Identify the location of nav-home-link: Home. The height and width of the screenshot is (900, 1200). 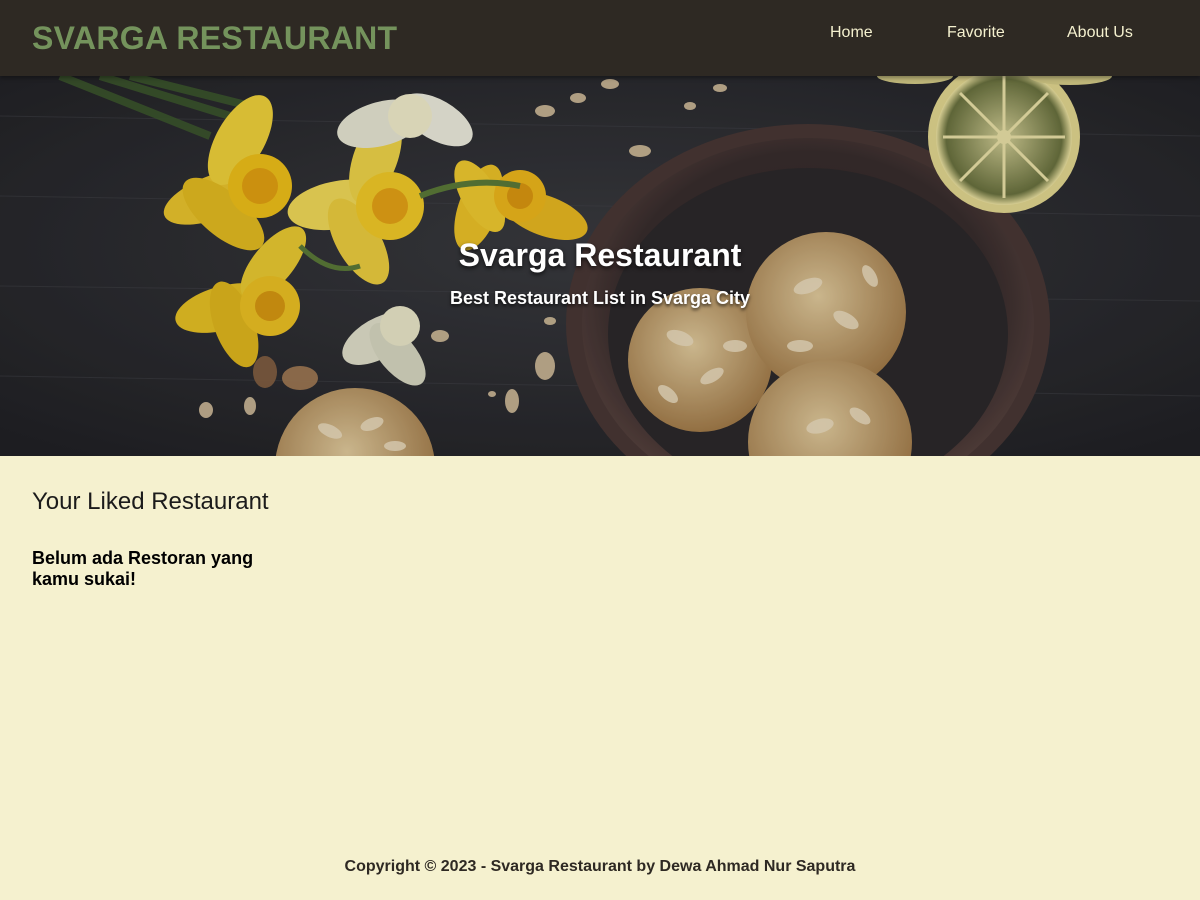
(851, 33).